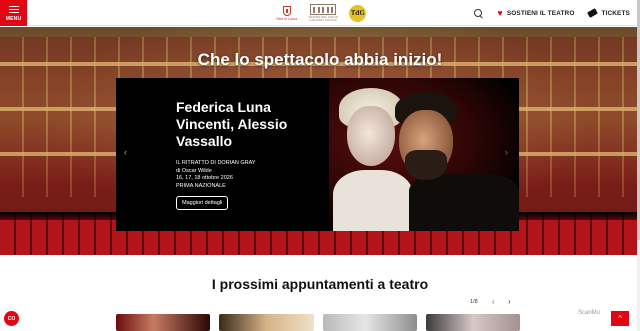 This screenshot has height=331, width=640. I want to click on header-actions: ♥ SOSTIENI IL TEATRO TICKETS, so click(552, 13).